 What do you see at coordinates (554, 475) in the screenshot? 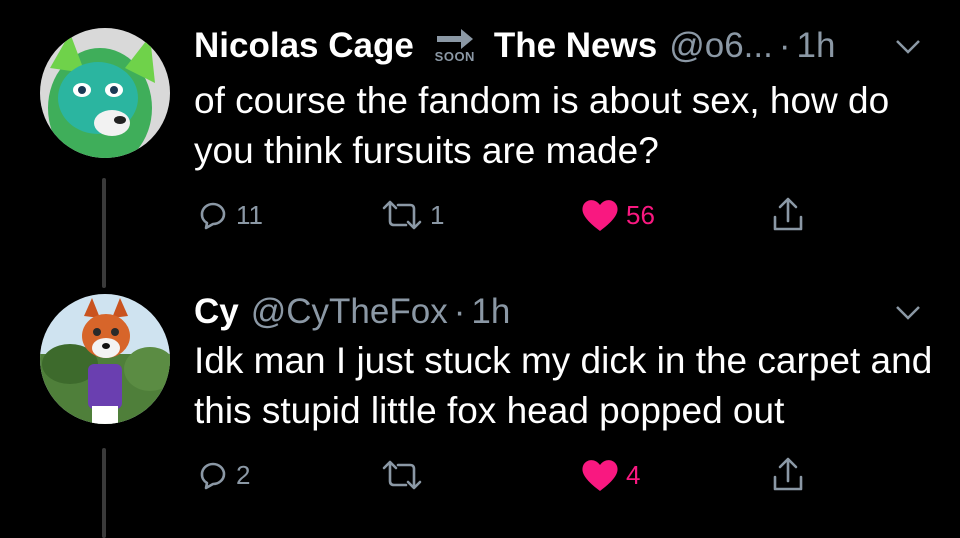
I see `tweet-actions: 2 4` at bounding box center [554, 475].